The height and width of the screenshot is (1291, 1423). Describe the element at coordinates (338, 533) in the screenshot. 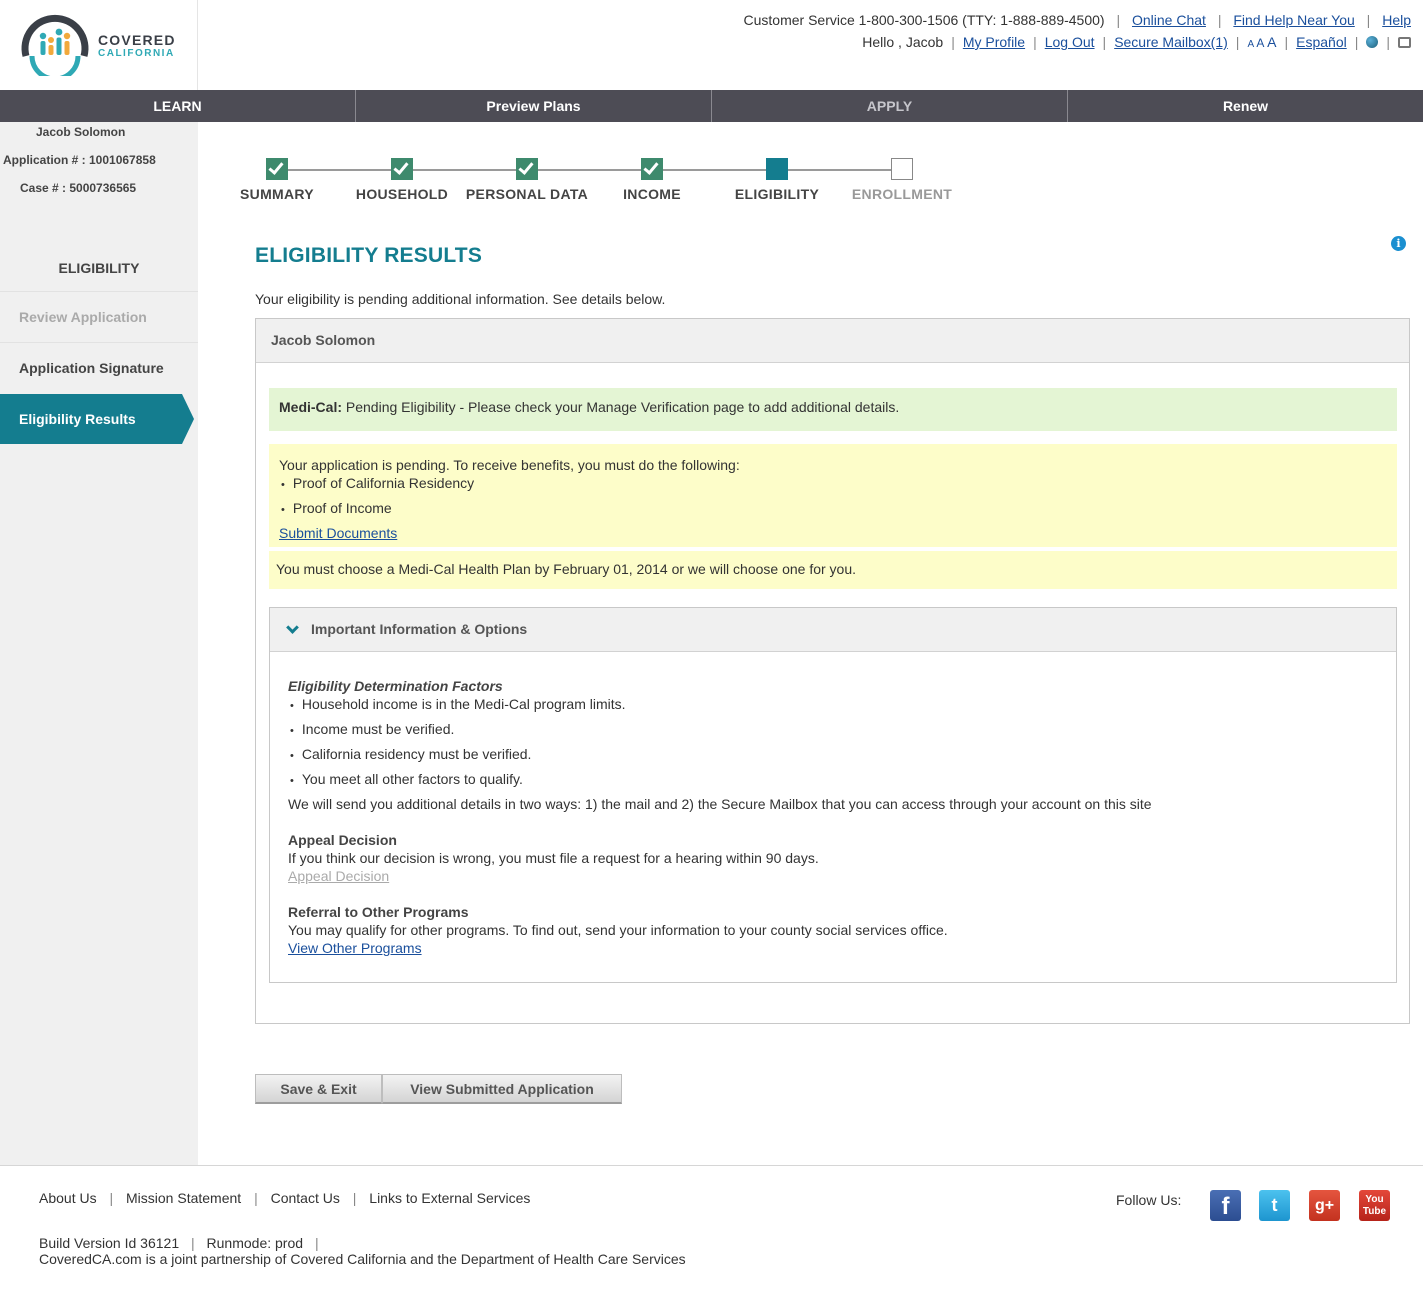

I see `submit-documents-link: Submit Documents` at that location.